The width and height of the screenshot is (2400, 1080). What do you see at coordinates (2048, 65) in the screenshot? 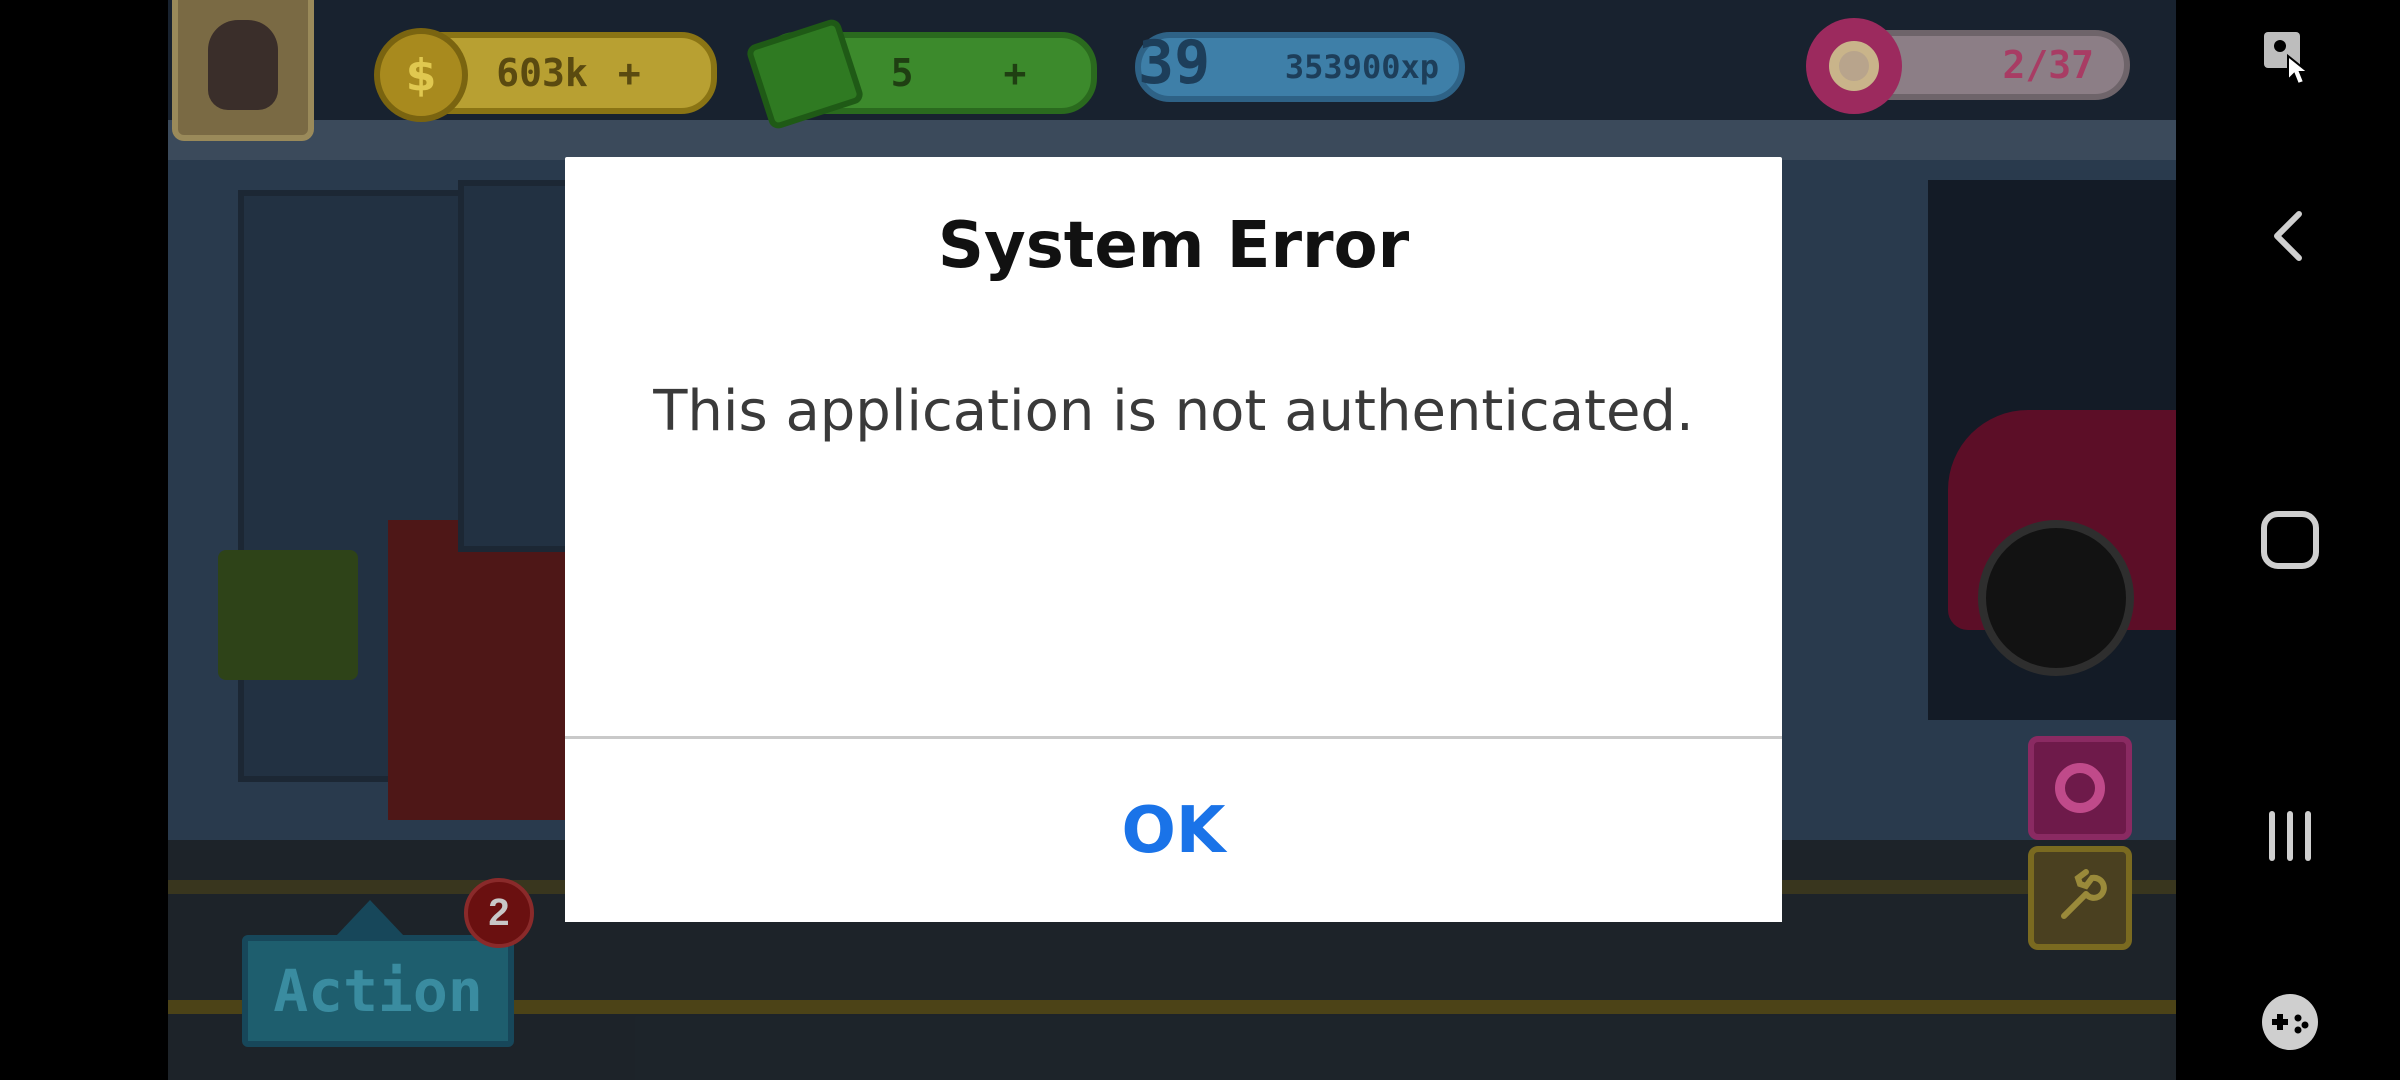
I see `donut-value: 2/37` at bounding box center [2048, 65].